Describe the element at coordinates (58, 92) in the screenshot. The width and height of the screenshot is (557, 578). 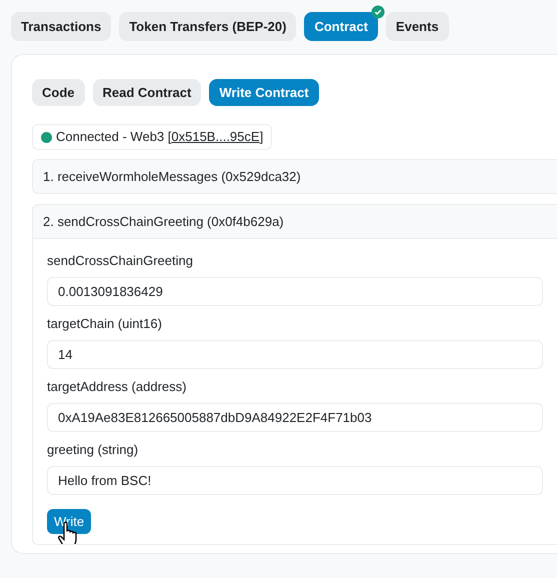
I see `sub-tab: Code` at that location.